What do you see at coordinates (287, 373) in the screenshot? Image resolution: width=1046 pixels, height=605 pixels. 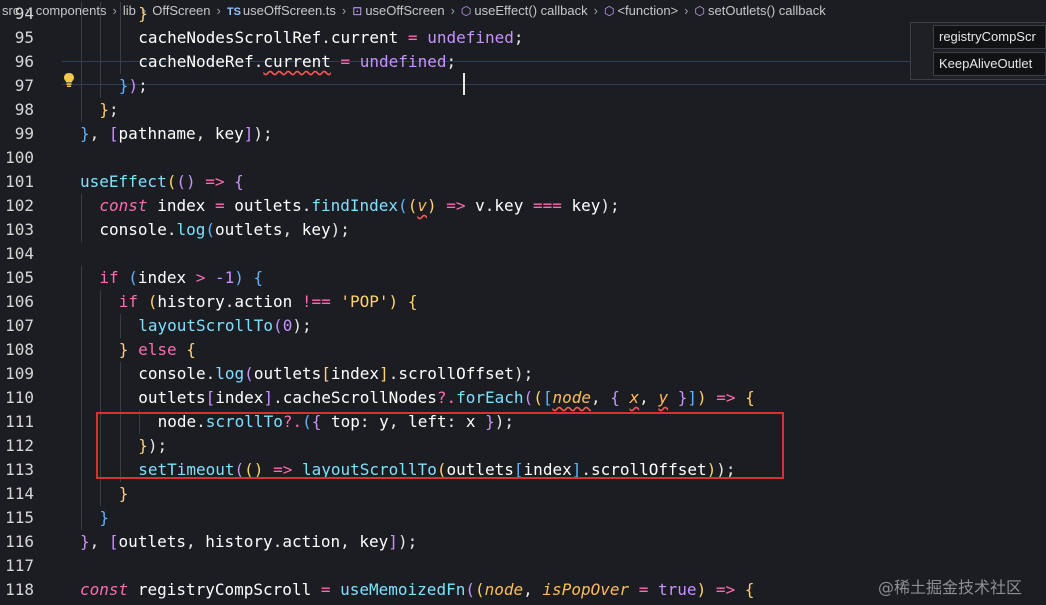 I see `code-token: outlets` at bounding box center [287, 373].